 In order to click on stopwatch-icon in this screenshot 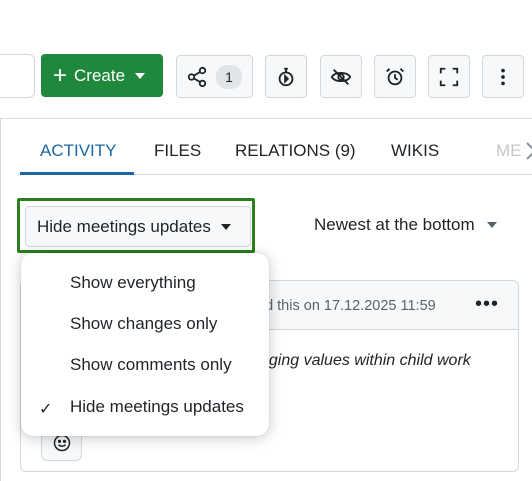, I will do `click(286, 76)`.